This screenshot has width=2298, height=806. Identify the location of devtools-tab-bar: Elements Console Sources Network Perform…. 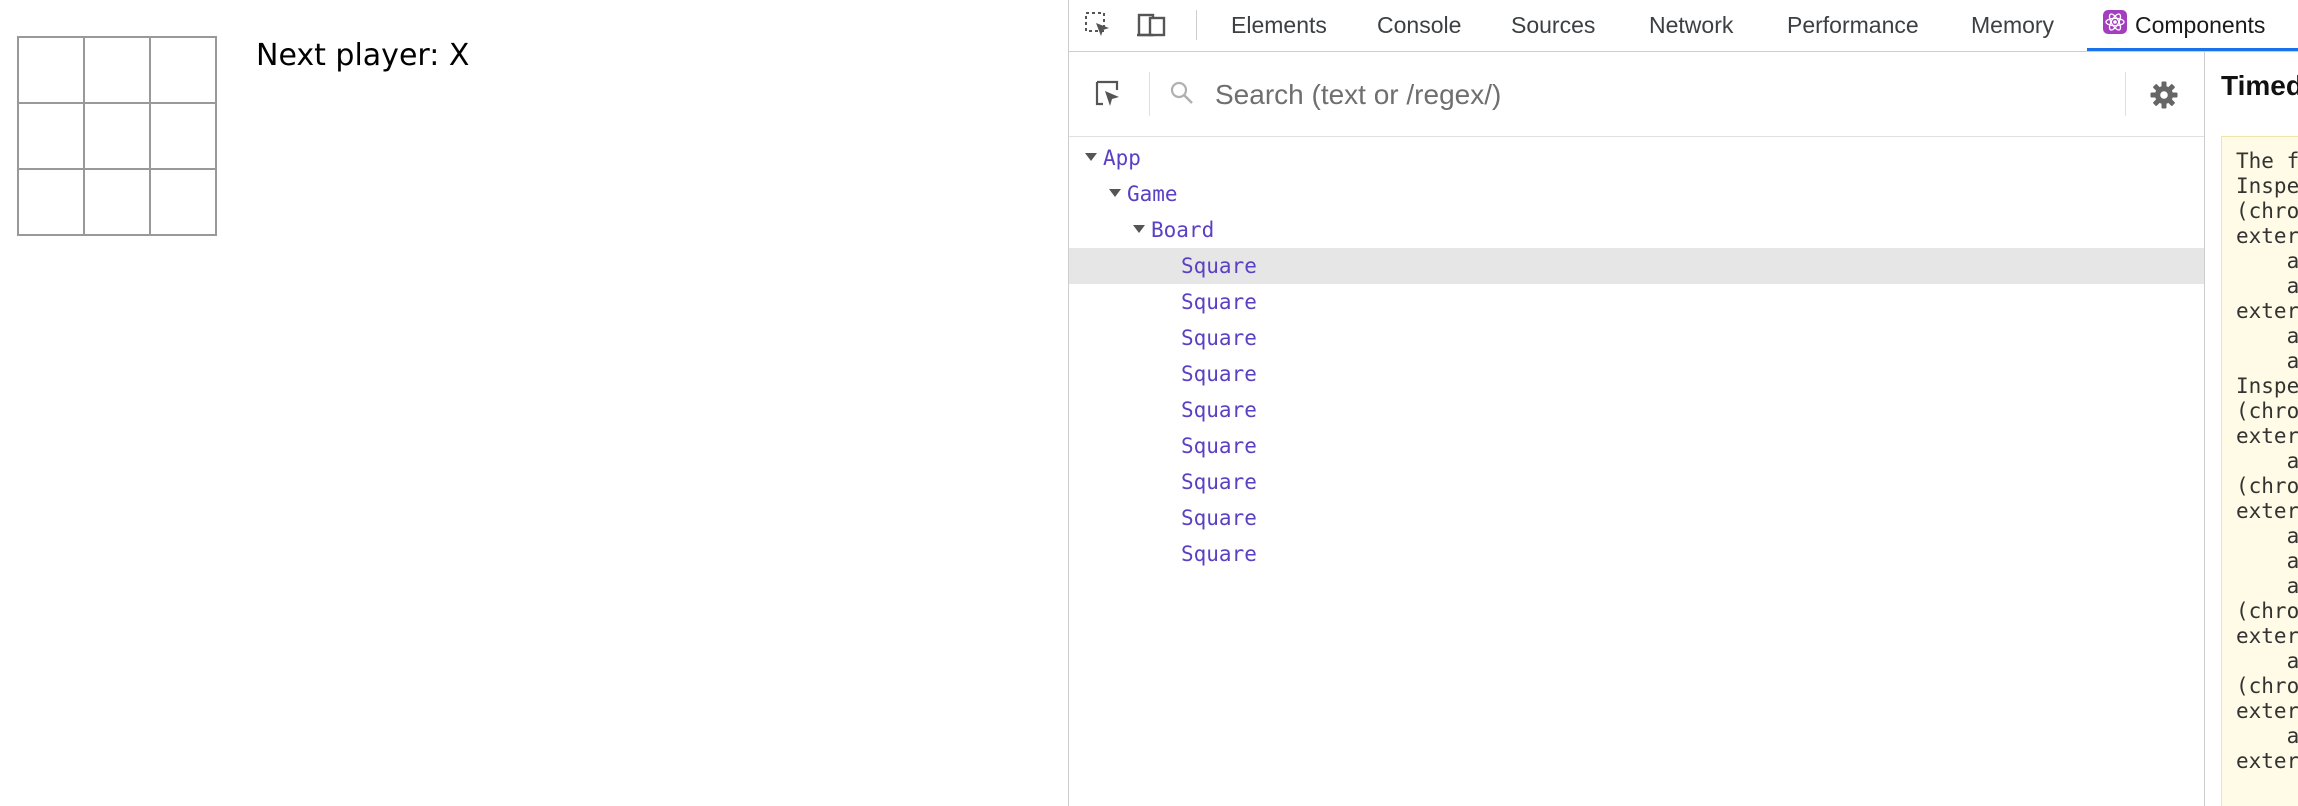
(1683, 26).